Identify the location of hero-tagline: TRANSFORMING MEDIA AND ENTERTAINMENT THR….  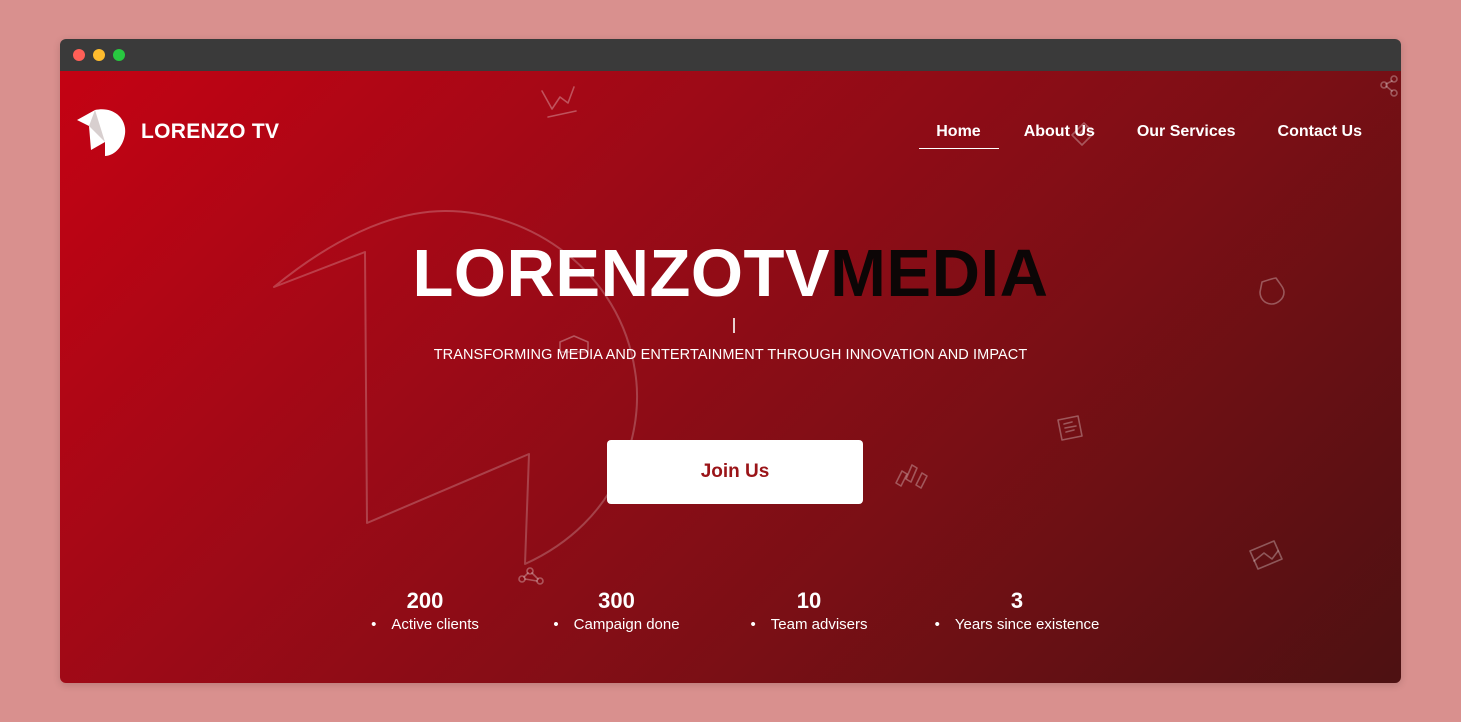
(730, 355).